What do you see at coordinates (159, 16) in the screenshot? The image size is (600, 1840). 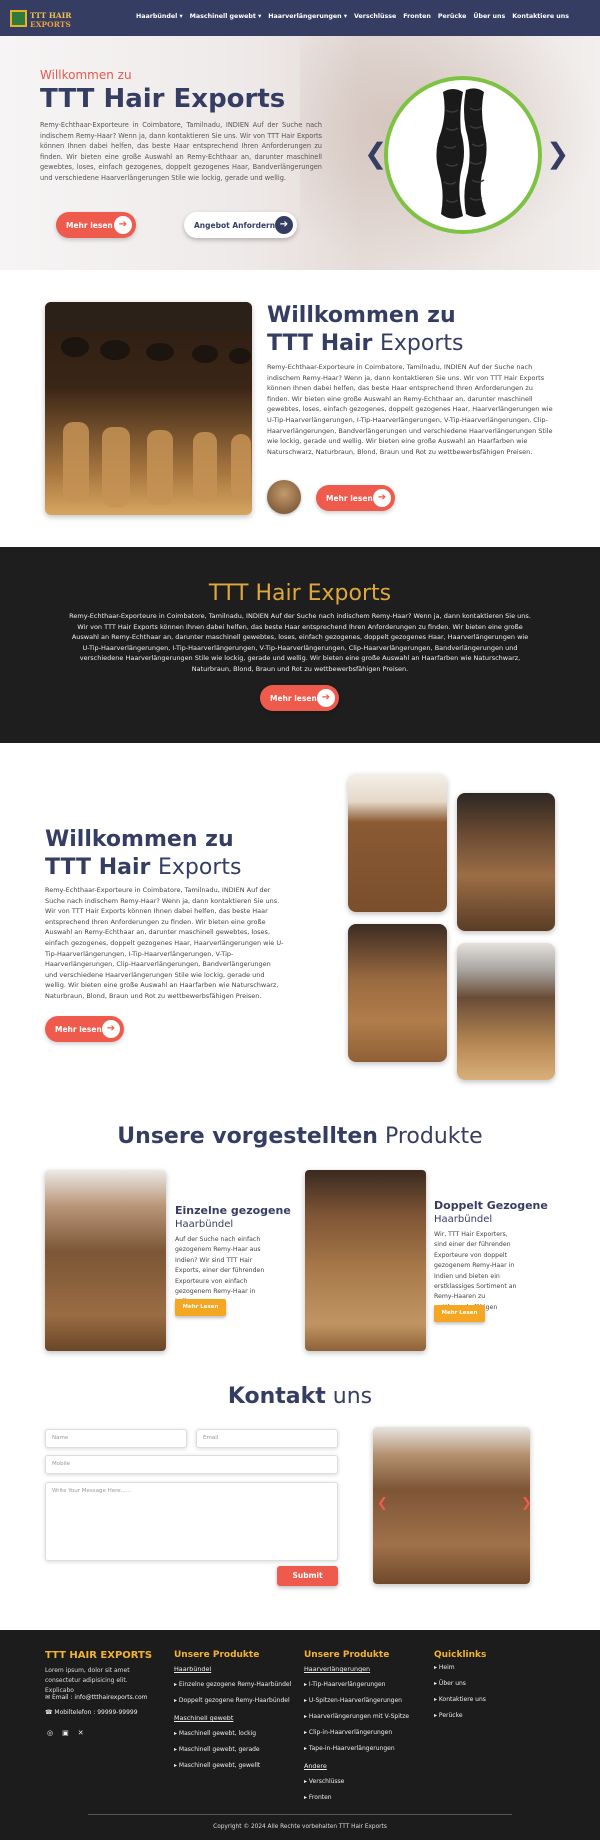 I see `nav-item-haarbuendel: Haarbündel ▾` at bounding box center [159, 16].